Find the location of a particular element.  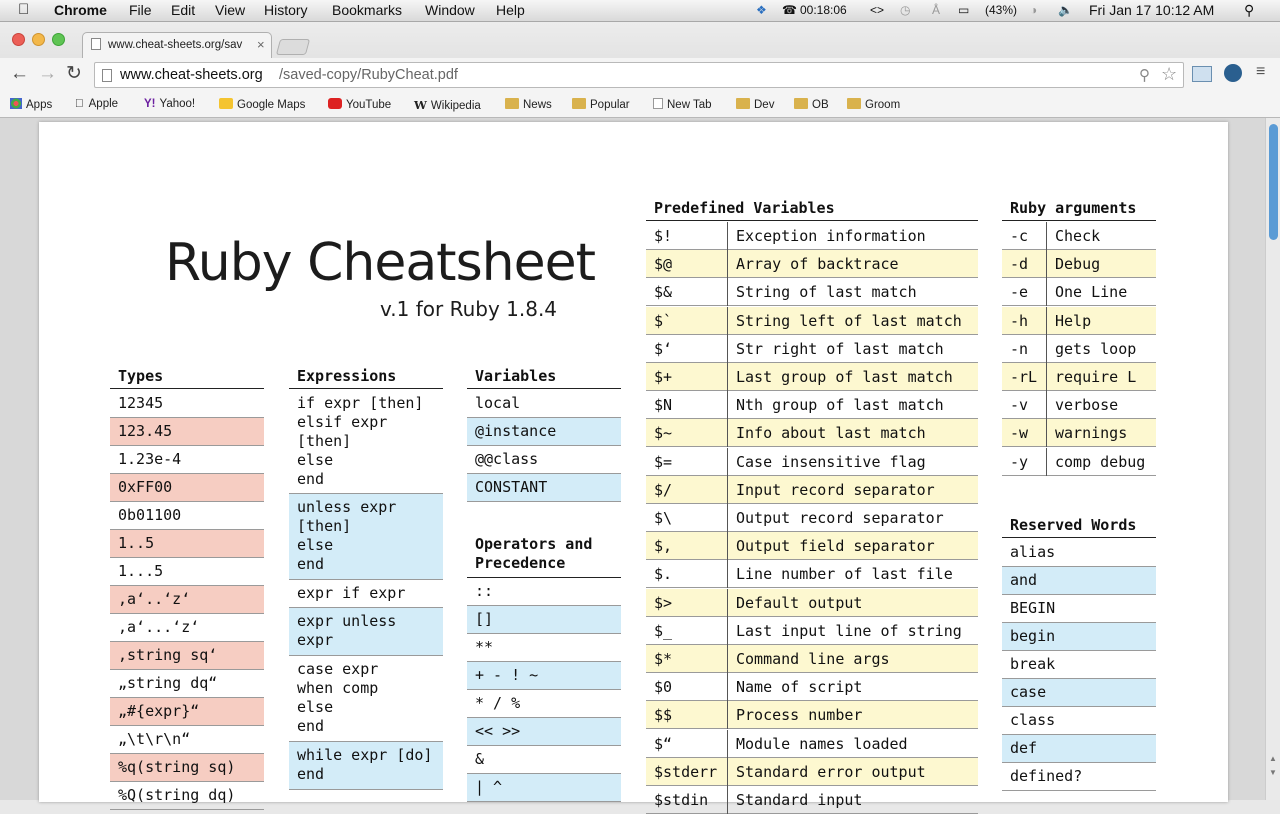

predefined-key: $stdin is located at coordinates (687, 800).